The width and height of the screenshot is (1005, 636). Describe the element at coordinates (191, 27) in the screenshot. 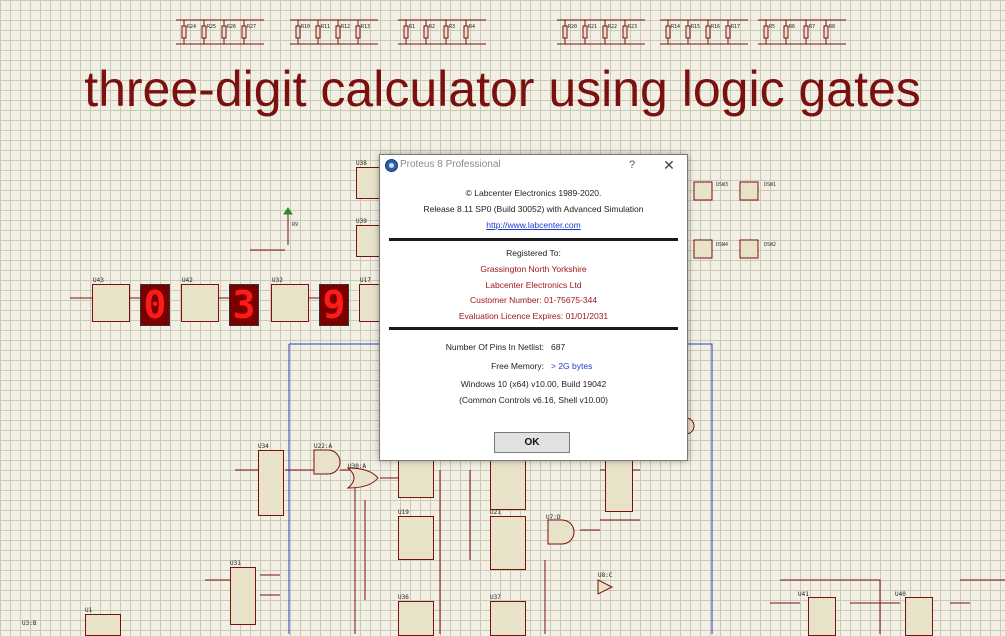

I see `resistor-label: R24` at that location.